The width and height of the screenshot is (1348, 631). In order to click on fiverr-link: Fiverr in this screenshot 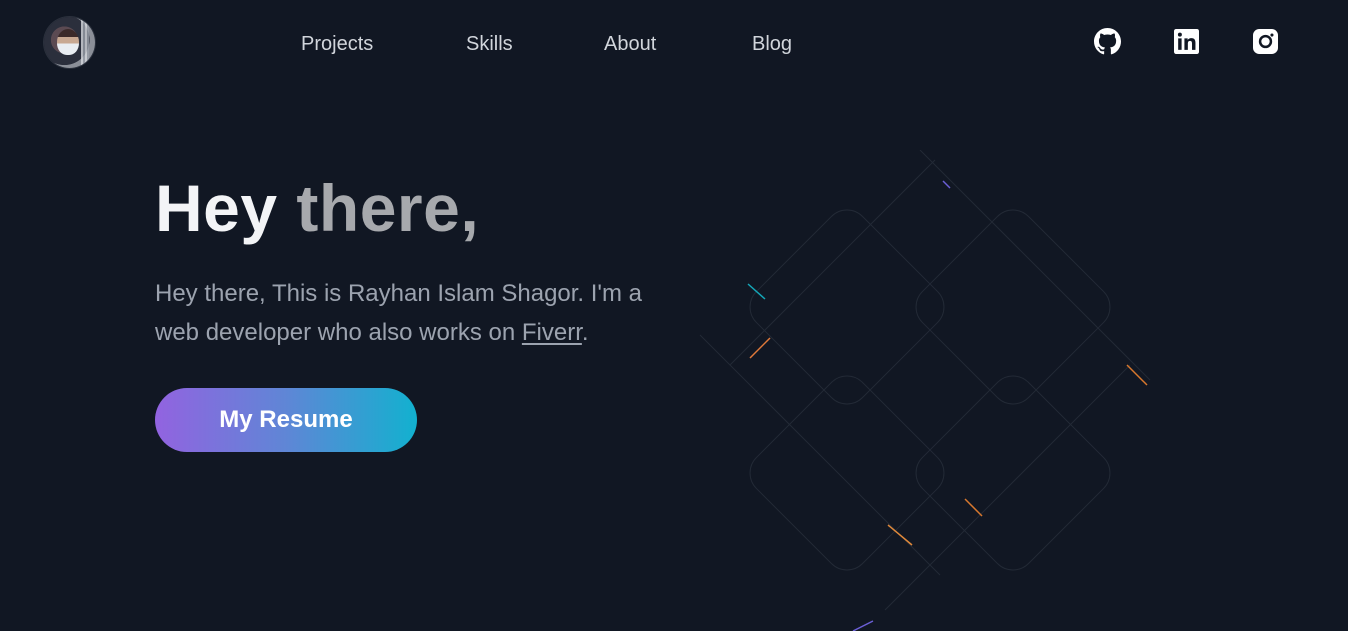, I will do `click(552, 332)`.